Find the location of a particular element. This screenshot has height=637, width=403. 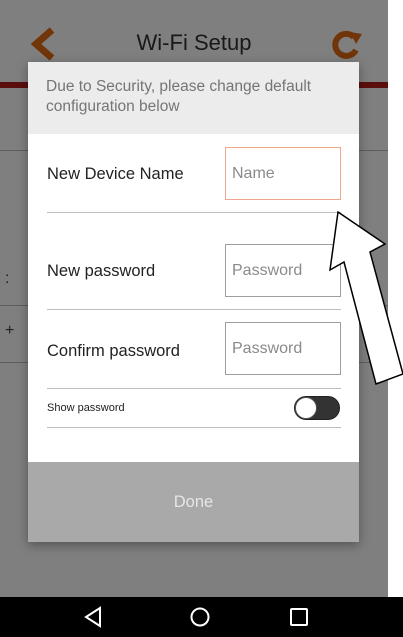

system-nav-bar is located at coordinates (201, 617).